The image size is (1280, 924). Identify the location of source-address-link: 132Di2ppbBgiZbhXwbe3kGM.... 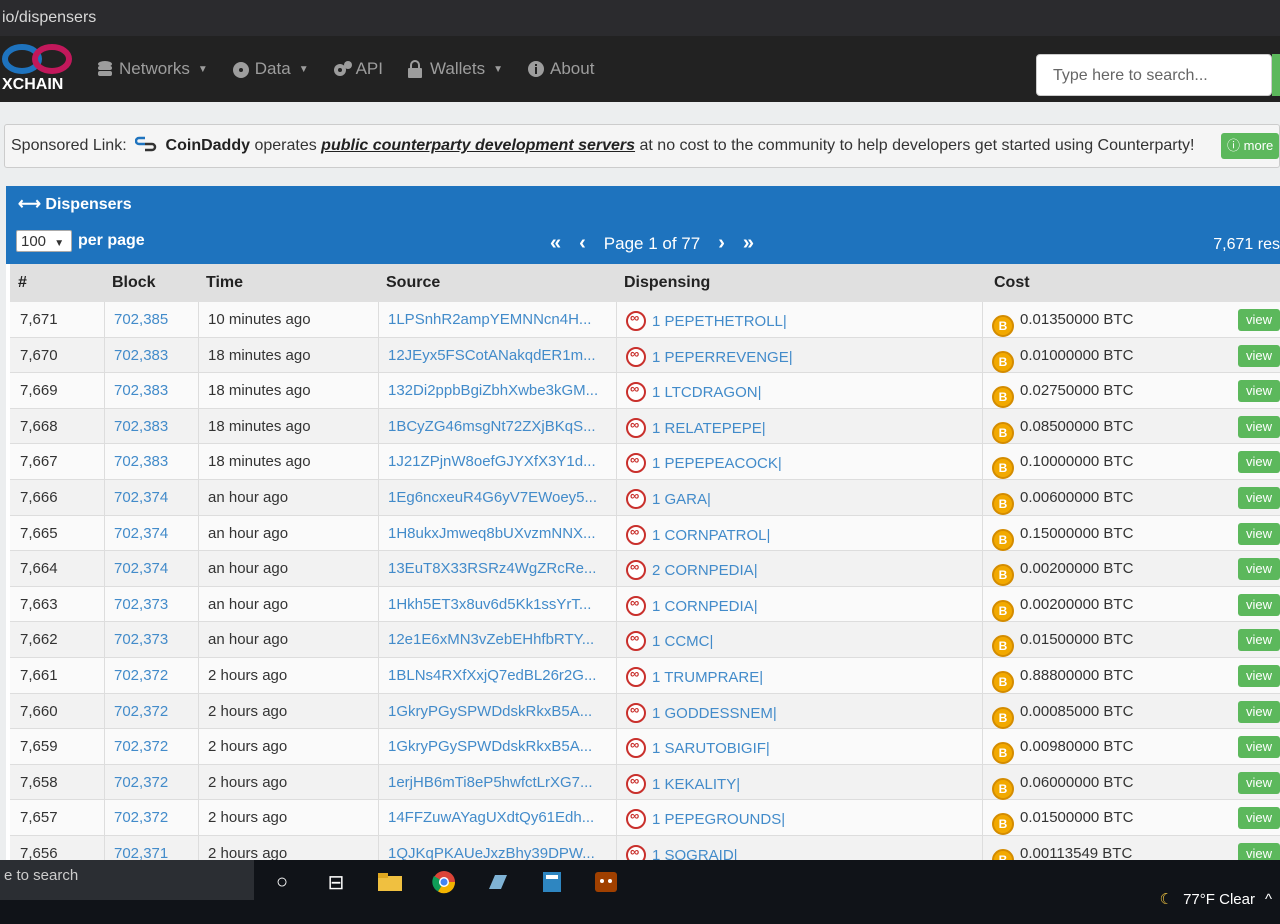
(501, 390).